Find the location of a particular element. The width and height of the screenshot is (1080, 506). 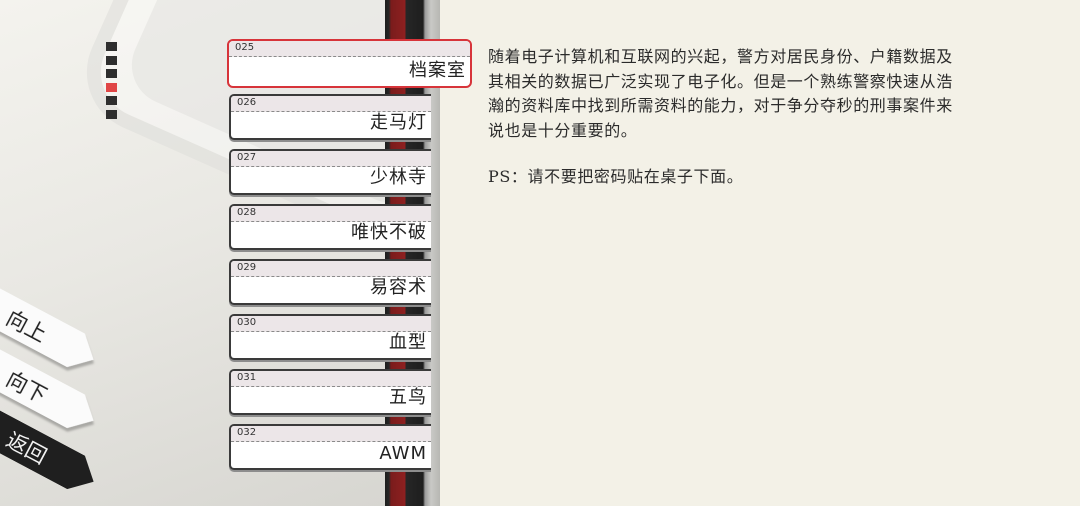

page-indicator is located at coordinates (112, 83).